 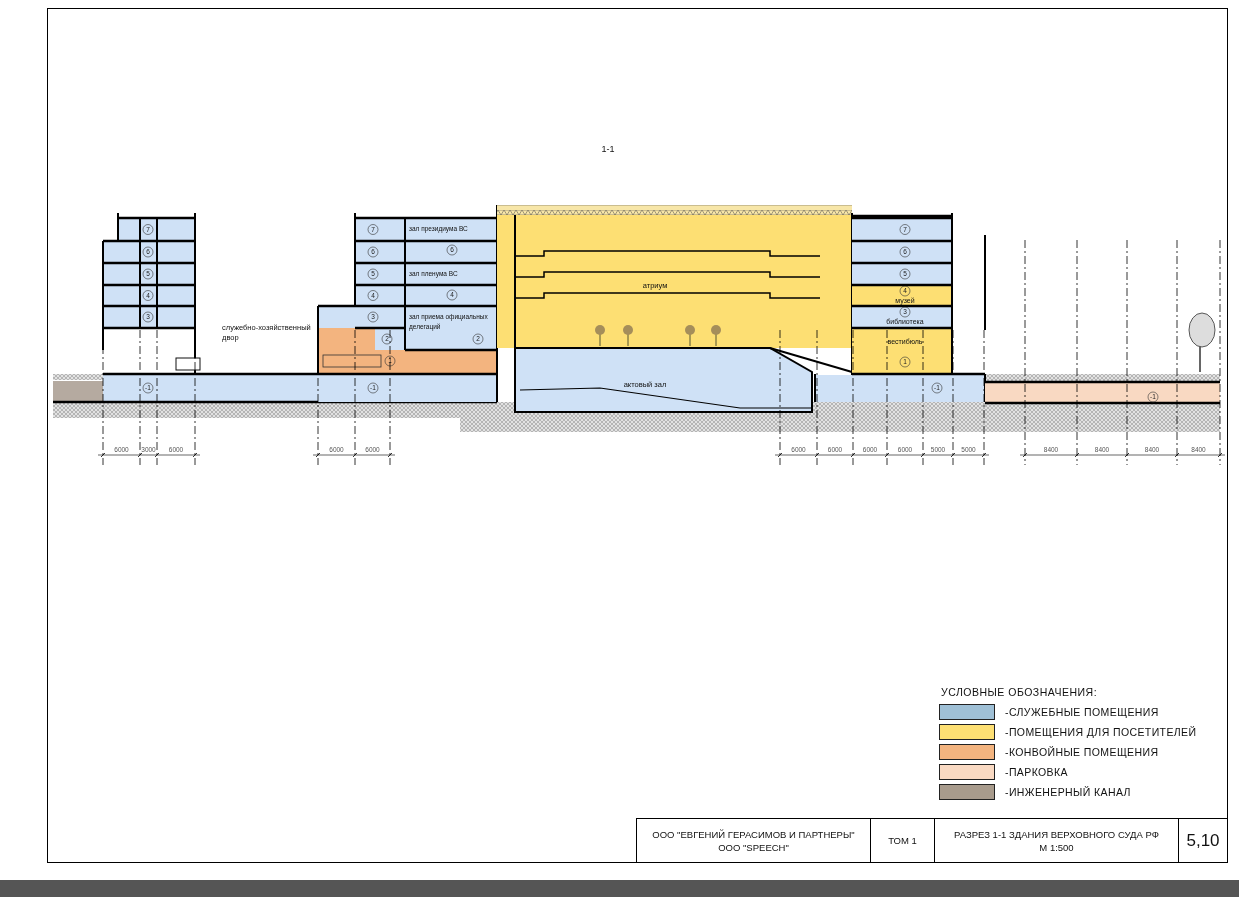 I want to click on legend-label: -ПАРКОВКА, so click(x=1036, y=772).